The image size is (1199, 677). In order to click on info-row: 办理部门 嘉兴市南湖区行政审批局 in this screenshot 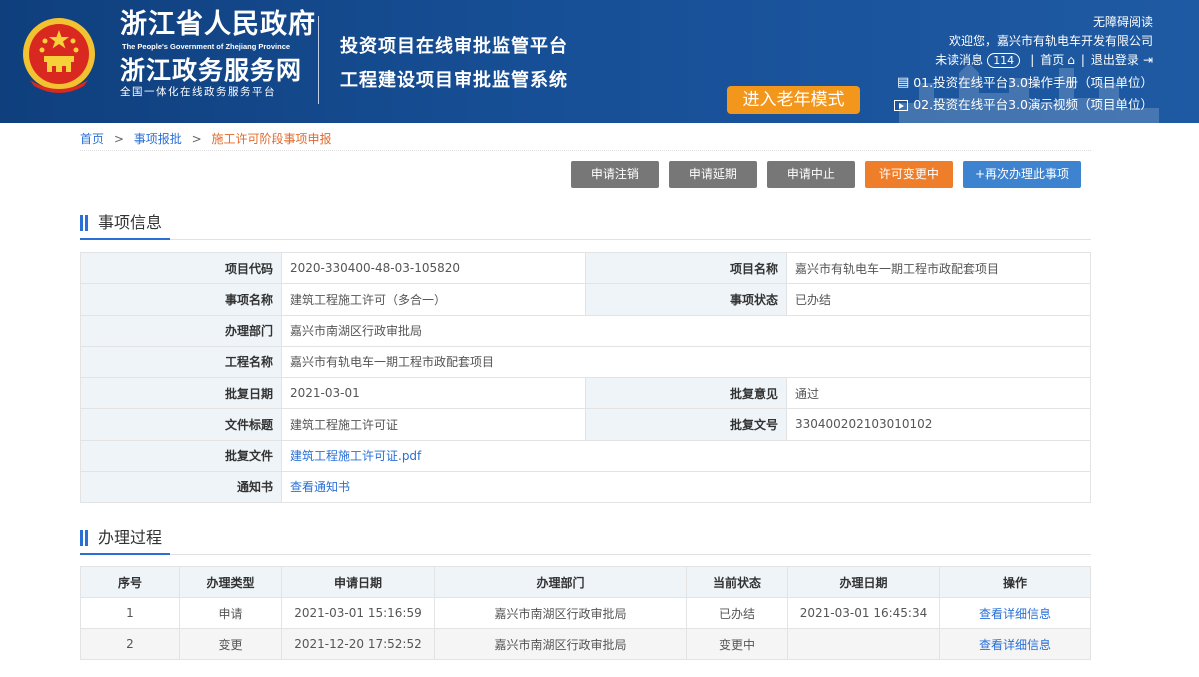, I will do `click(585, 330)`.